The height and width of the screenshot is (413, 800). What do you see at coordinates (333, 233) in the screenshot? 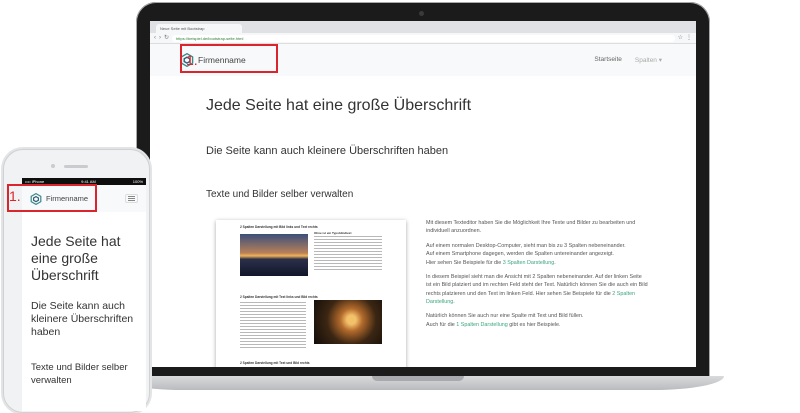
I see `preview-subheading: Ohne ist ein Typoblindtext` at bounding box center [333, 233].